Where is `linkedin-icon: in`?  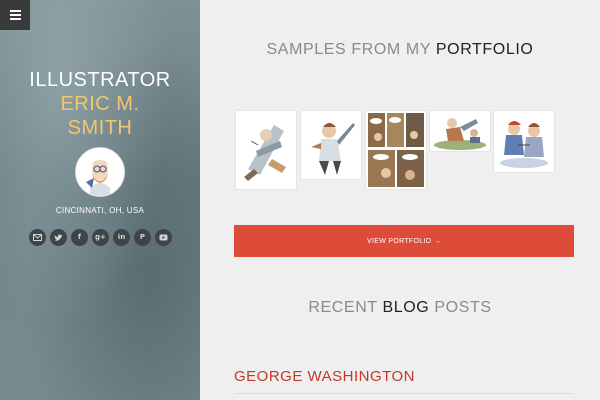
linkedin-icon: in is located at coordinates (121, 237).